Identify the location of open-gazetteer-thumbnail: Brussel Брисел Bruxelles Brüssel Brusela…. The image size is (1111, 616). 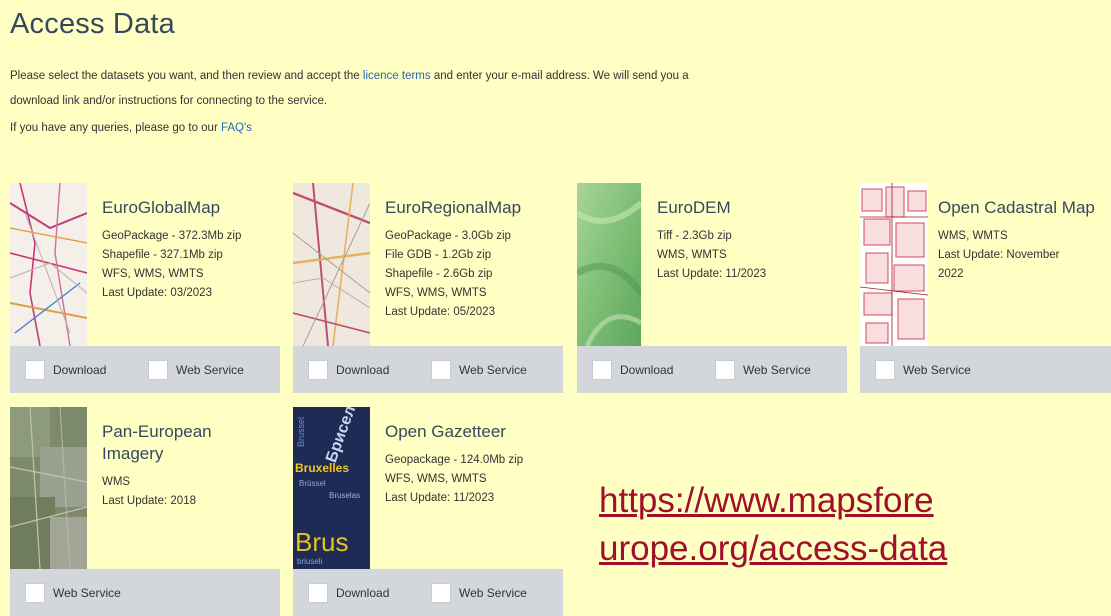
(331, 488).